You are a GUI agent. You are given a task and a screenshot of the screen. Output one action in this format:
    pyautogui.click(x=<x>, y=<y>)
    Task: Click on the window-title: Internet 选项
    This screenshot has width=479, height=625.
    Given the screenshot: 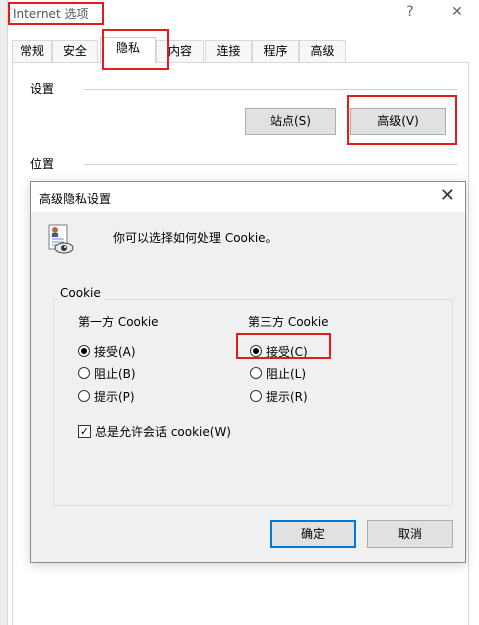 What is the action you would take?
    pyautogui.click(x=51, y=14)
    